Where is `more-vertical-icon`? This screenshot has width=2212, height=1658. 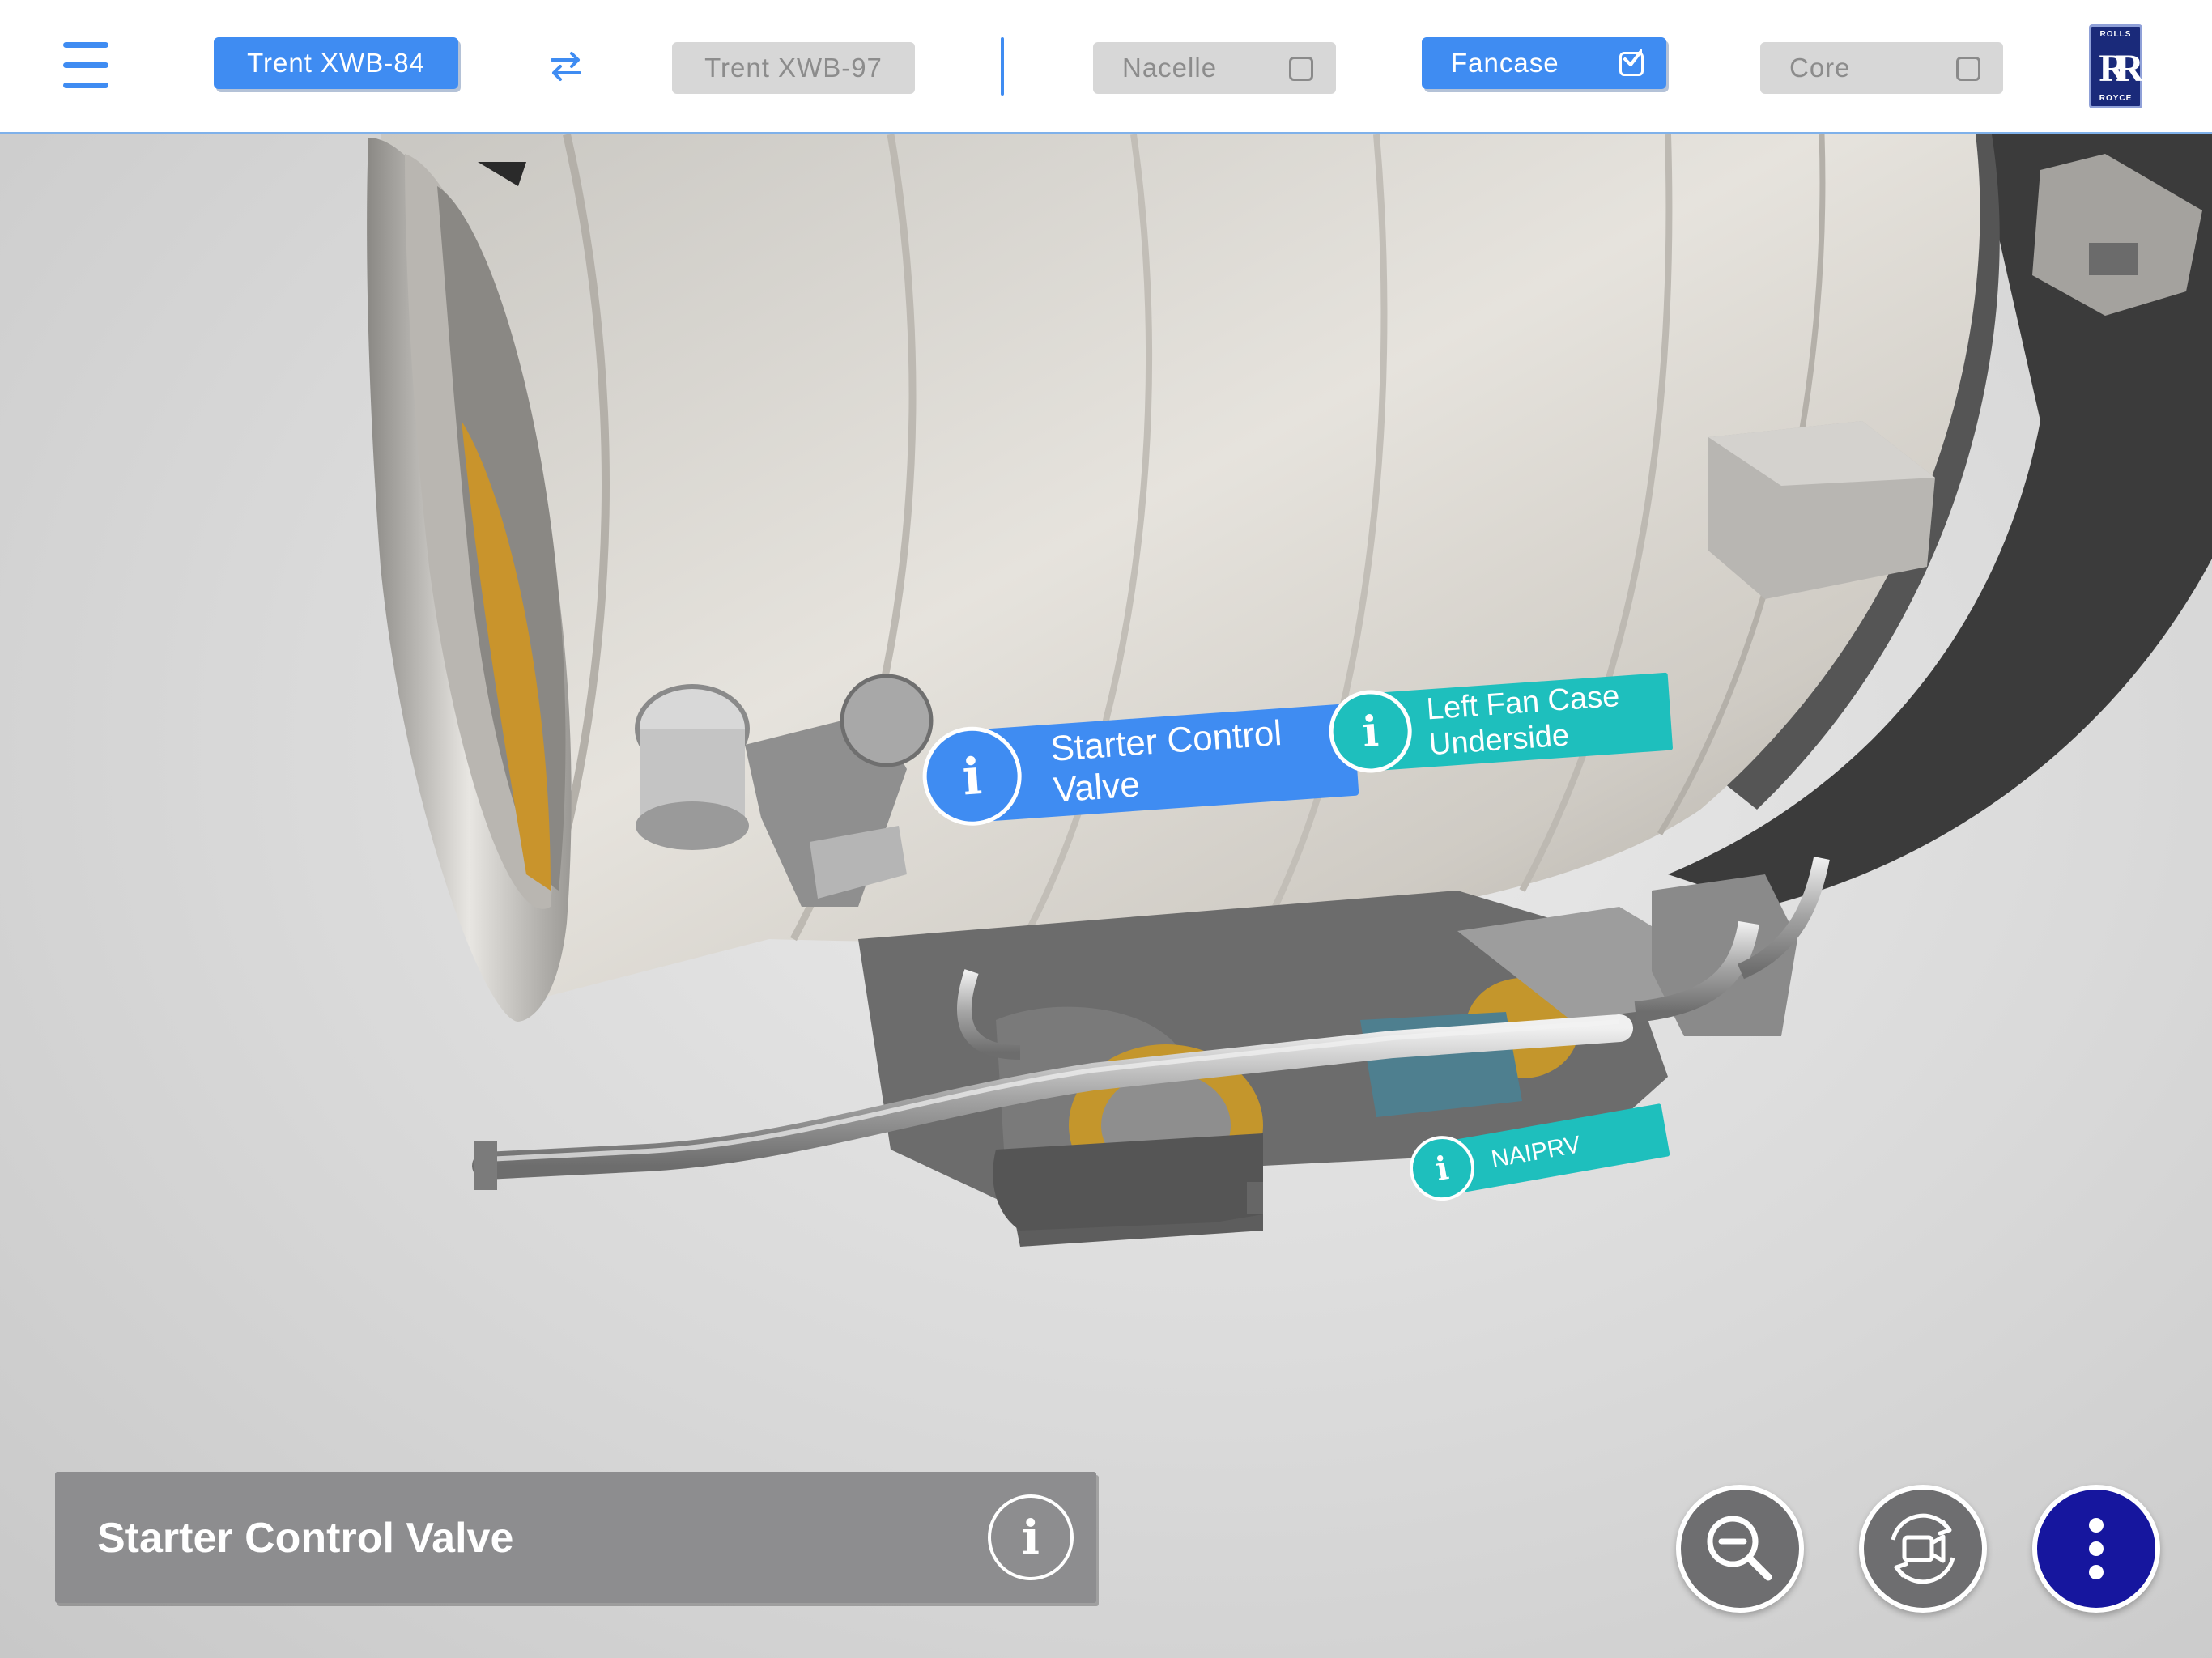 more-vertical-icon is located at coordinates (2097, 1548).